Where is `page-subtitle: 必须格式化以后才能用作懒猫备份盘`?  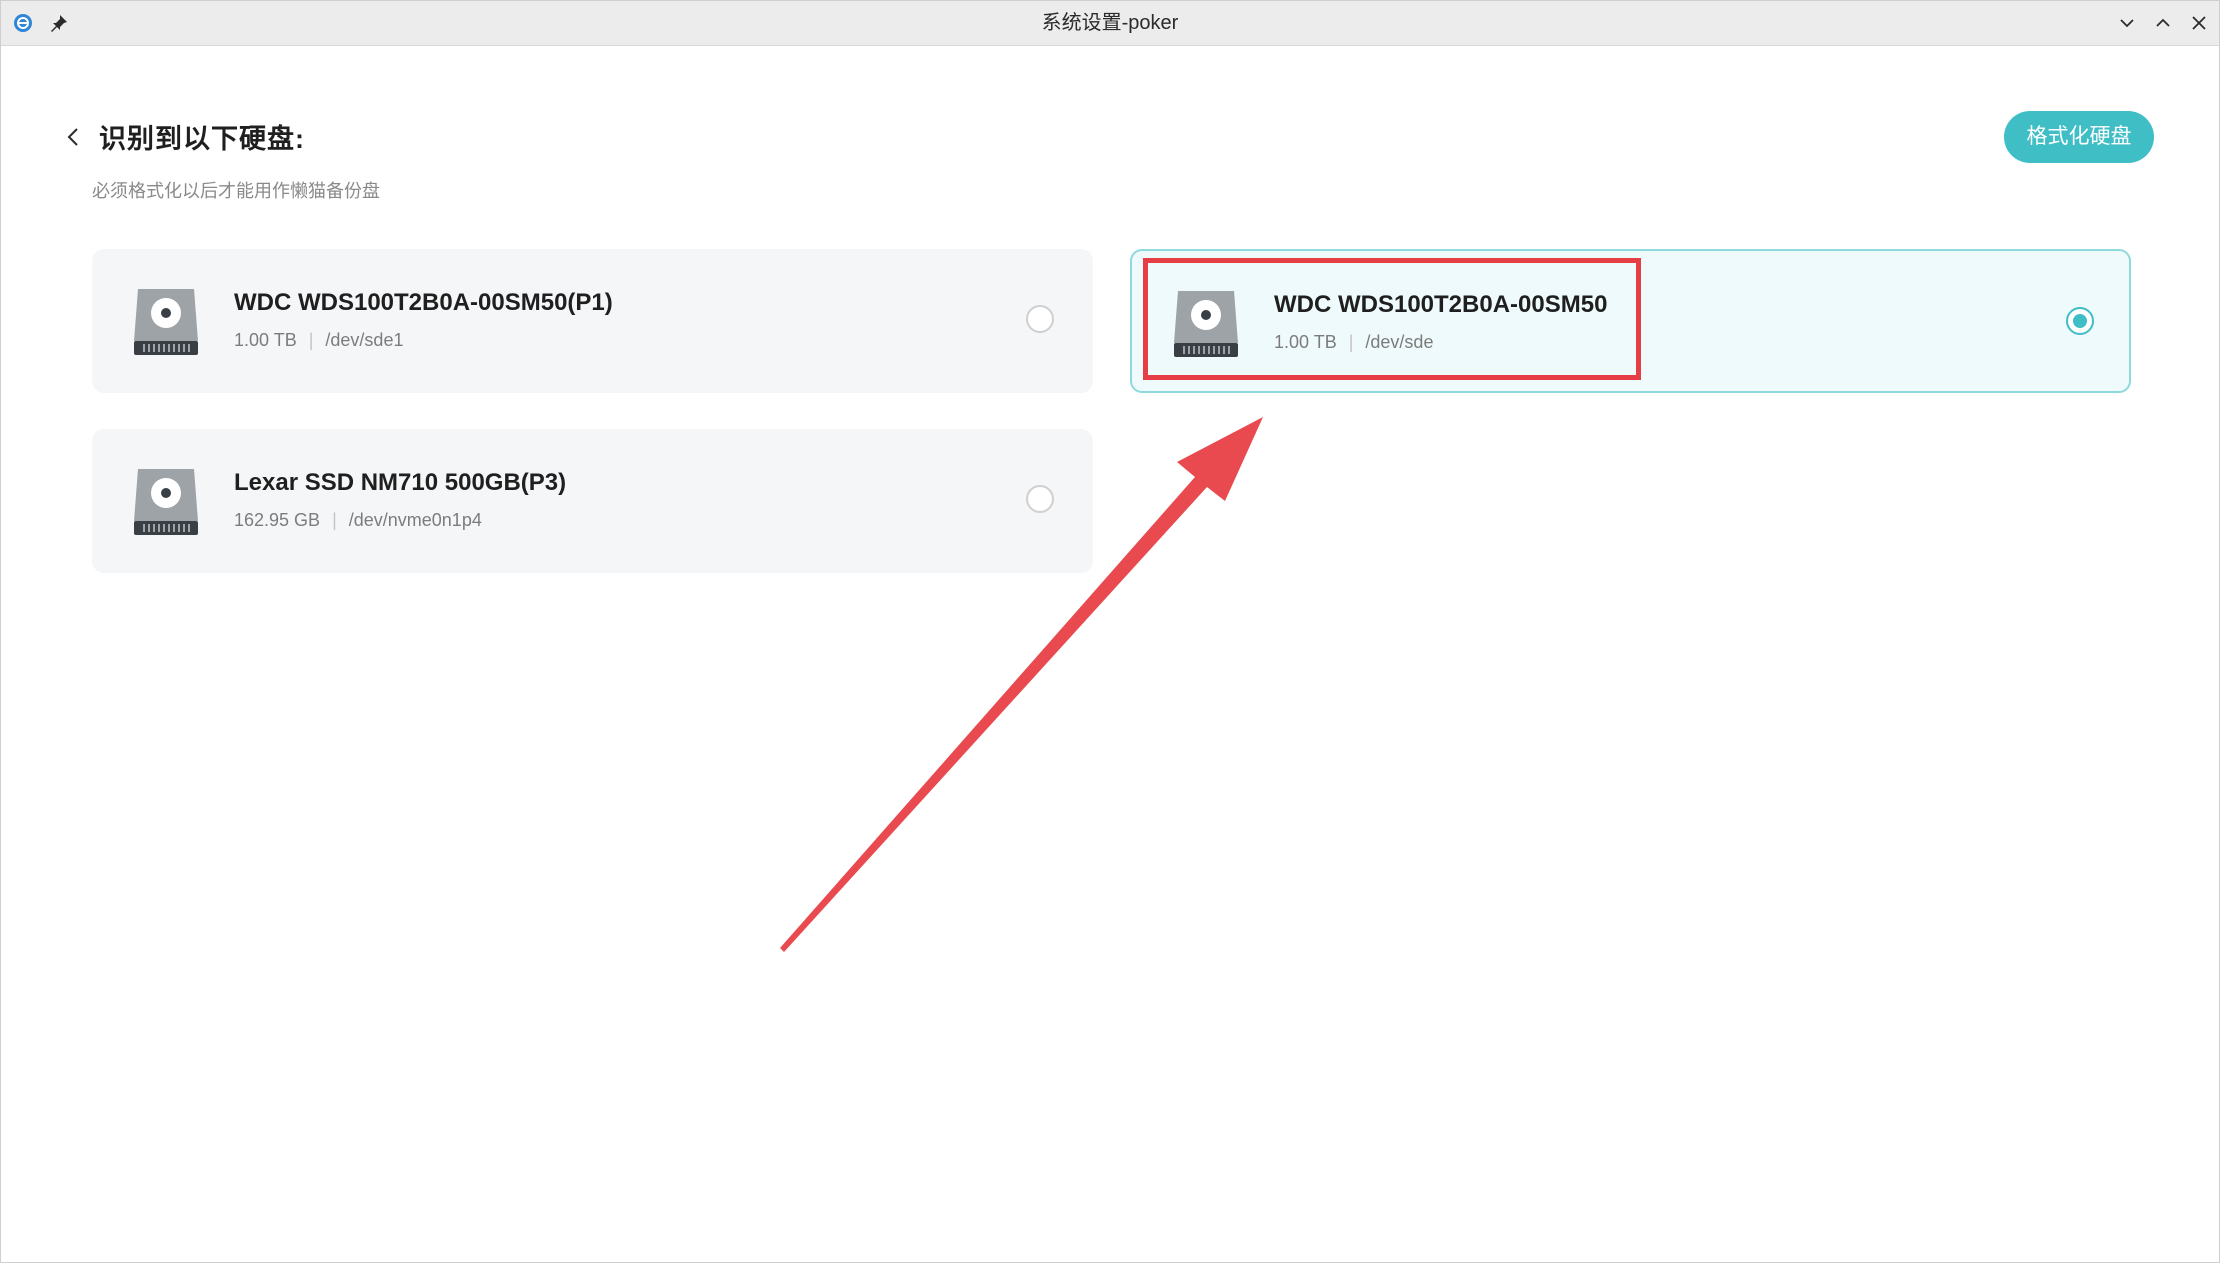 page-subtitle: 必须格式化以后才能用作懒猫备份盘 is located at coordinates (236, 191).